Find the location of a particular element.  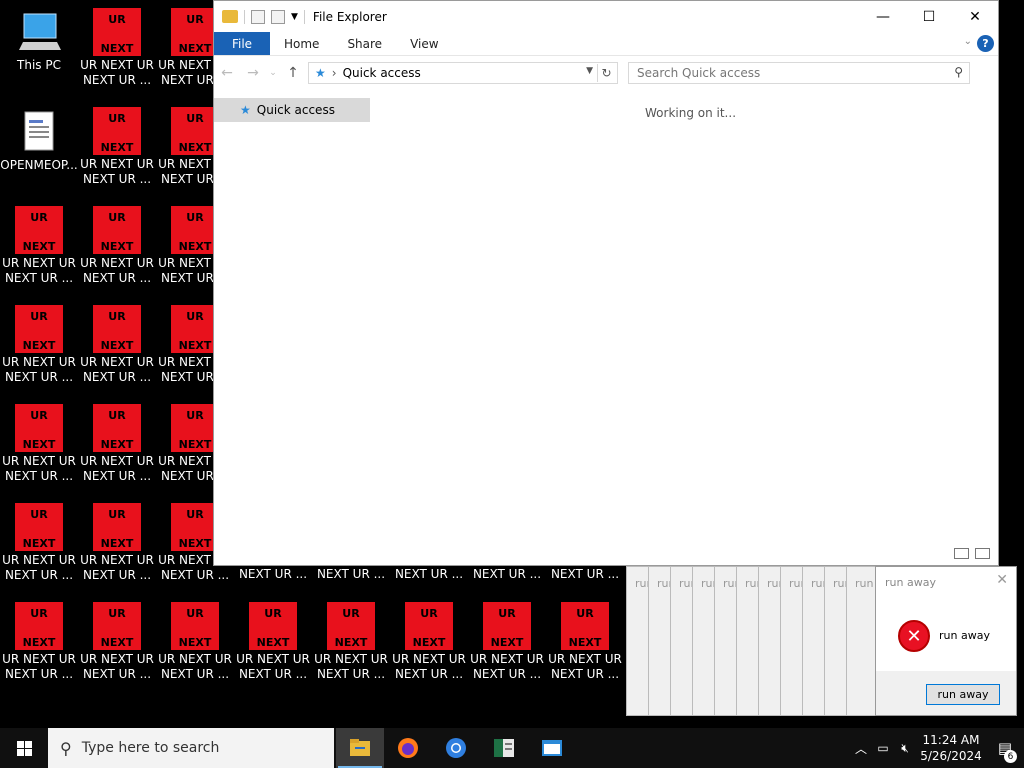

refresh-icon: ↻ is located at coordinates (606, 73).